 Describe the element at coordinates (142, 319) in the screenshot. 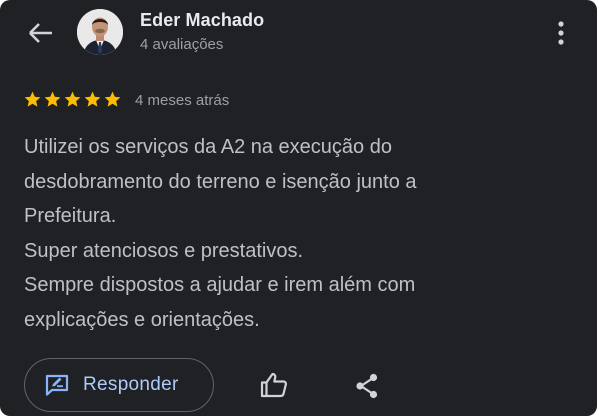

I see `review-text-line: explicações e orientações.` at that location.